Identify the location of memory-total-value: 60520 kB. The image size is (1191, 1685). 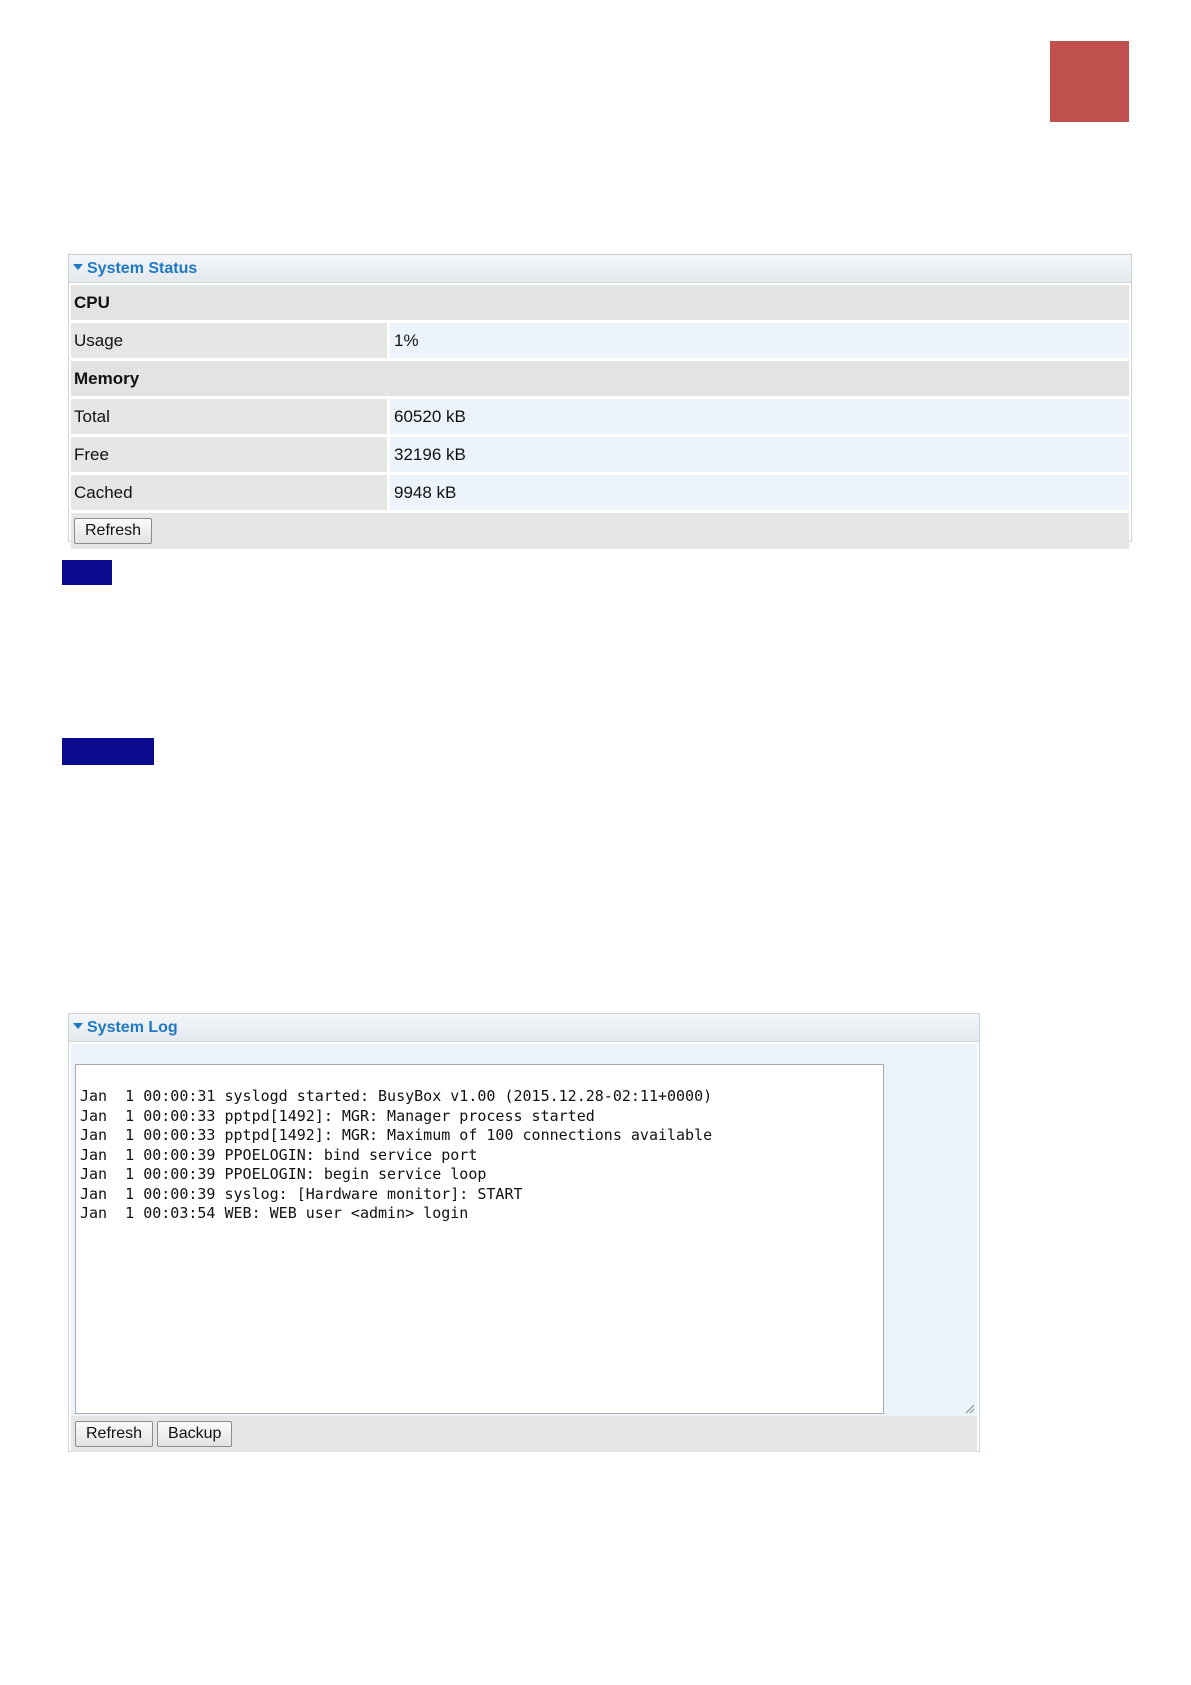
(759, 416).